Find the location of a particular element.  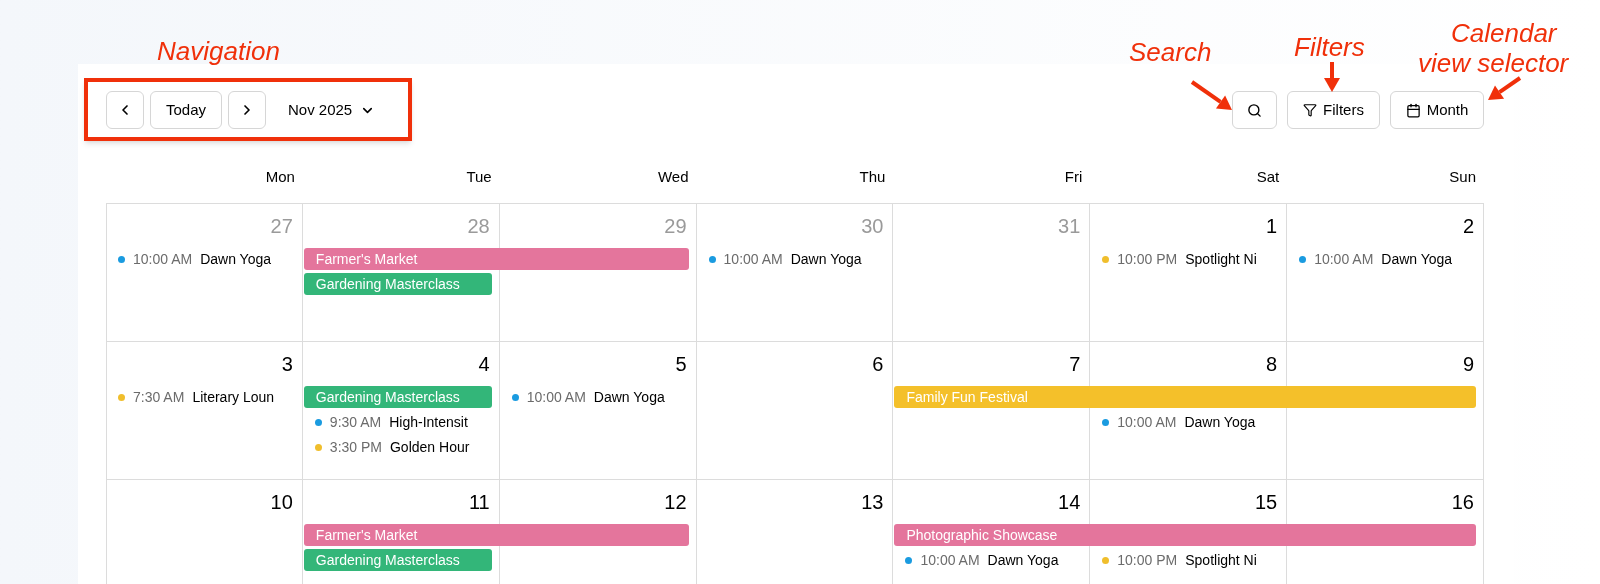

event-time: 3:30 PM is located at coordinates (355, 447).